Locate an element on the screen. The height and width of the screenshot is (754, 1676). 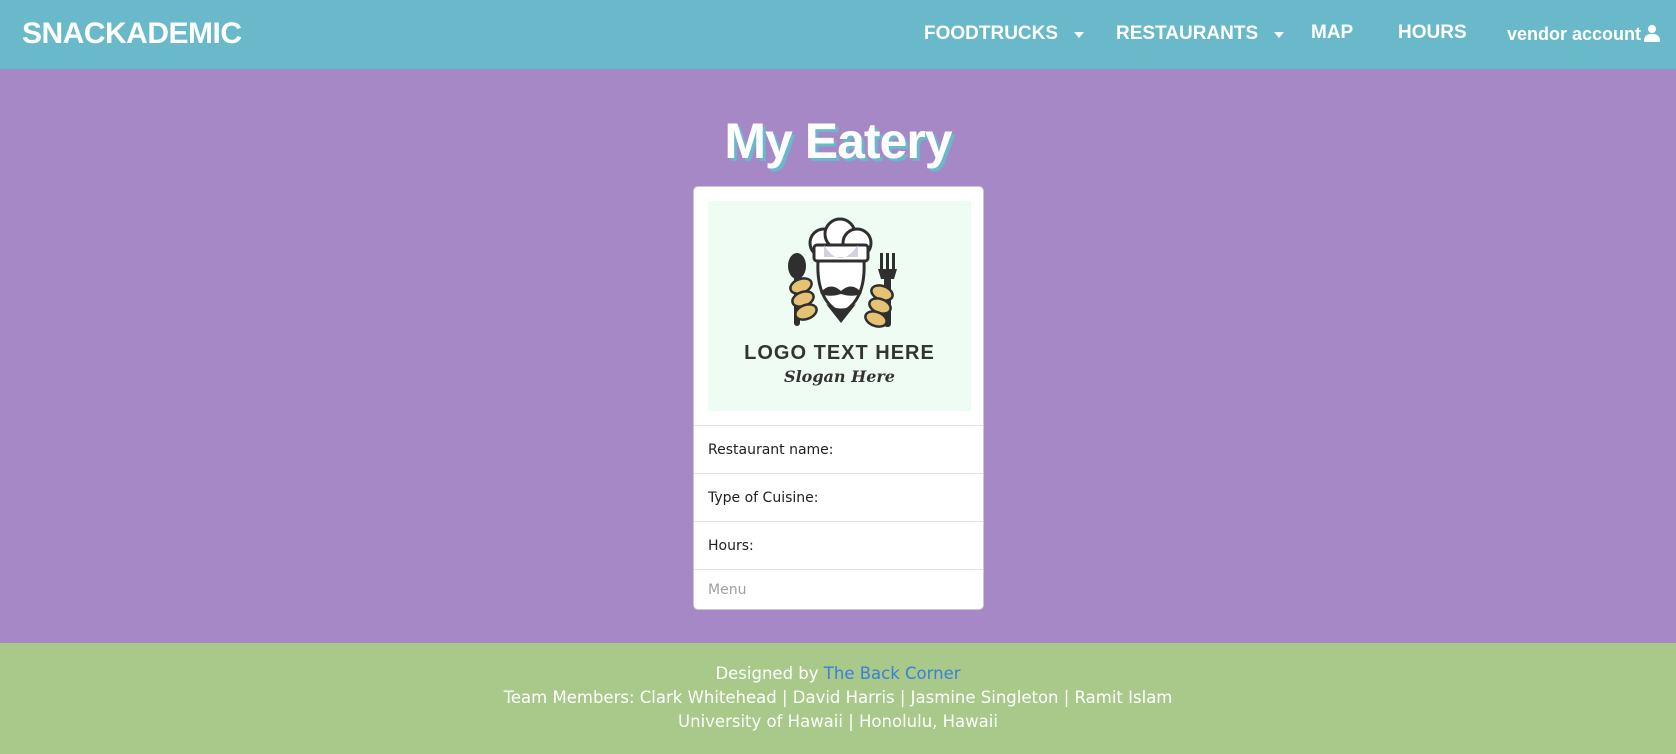
designed-by-line: Designed by The Back Corner is located at coordinates (838, 674).